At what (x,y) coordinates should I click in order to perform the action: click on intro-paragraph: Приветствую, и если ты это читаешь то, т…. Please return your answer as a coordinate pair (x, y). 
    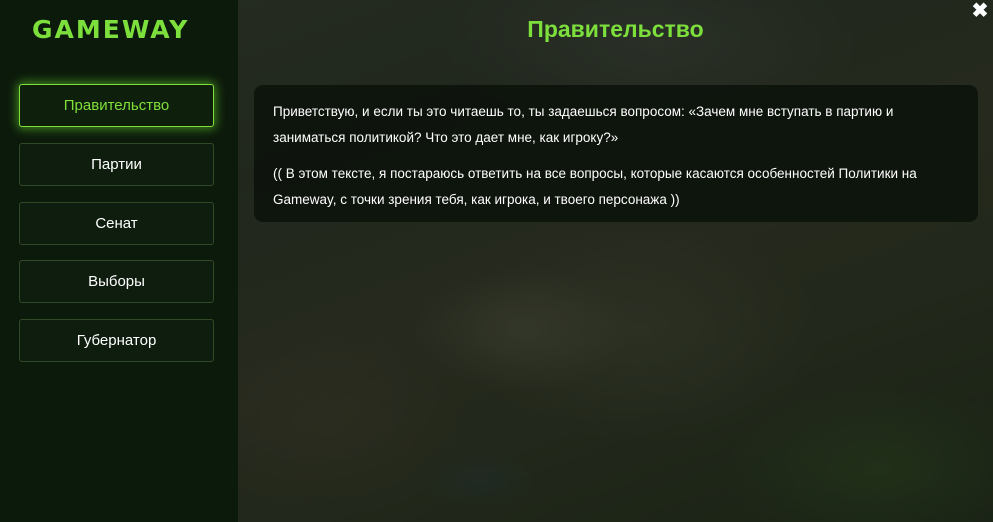
    Looking at the image, I should click on (583, 124).